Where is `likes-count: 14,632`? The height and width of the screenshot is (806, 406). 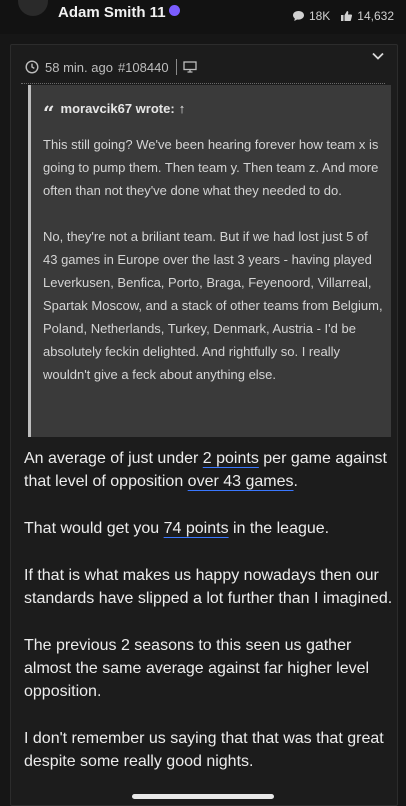 likes-count: 14,632 is located at coordinates (375, 16).